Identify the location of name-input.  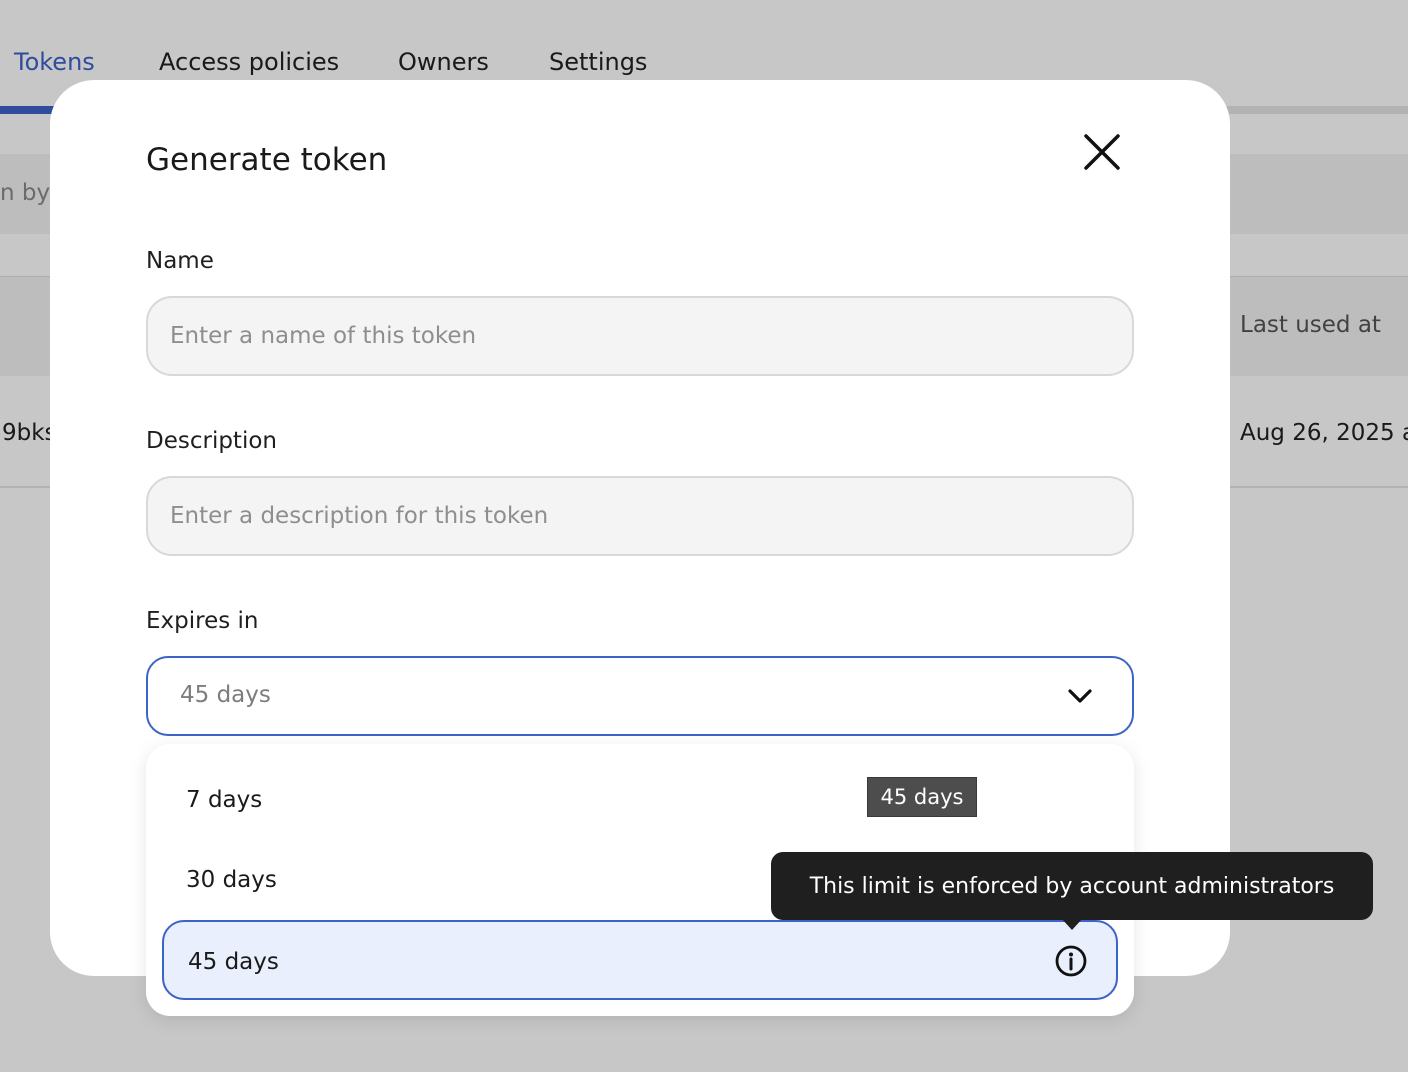
(640, 336).